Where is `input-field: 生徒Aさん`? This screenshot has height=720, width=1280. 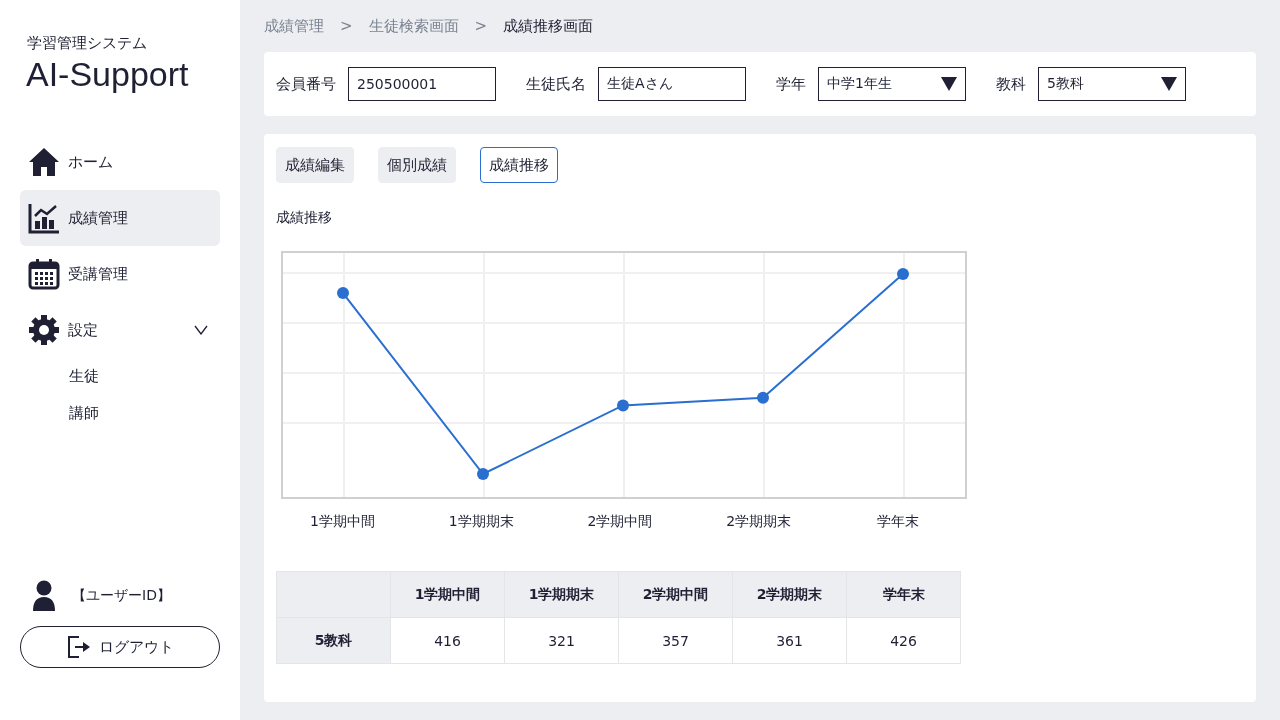 input-field: 生徒Aさん is located at coordinates (672, 84).